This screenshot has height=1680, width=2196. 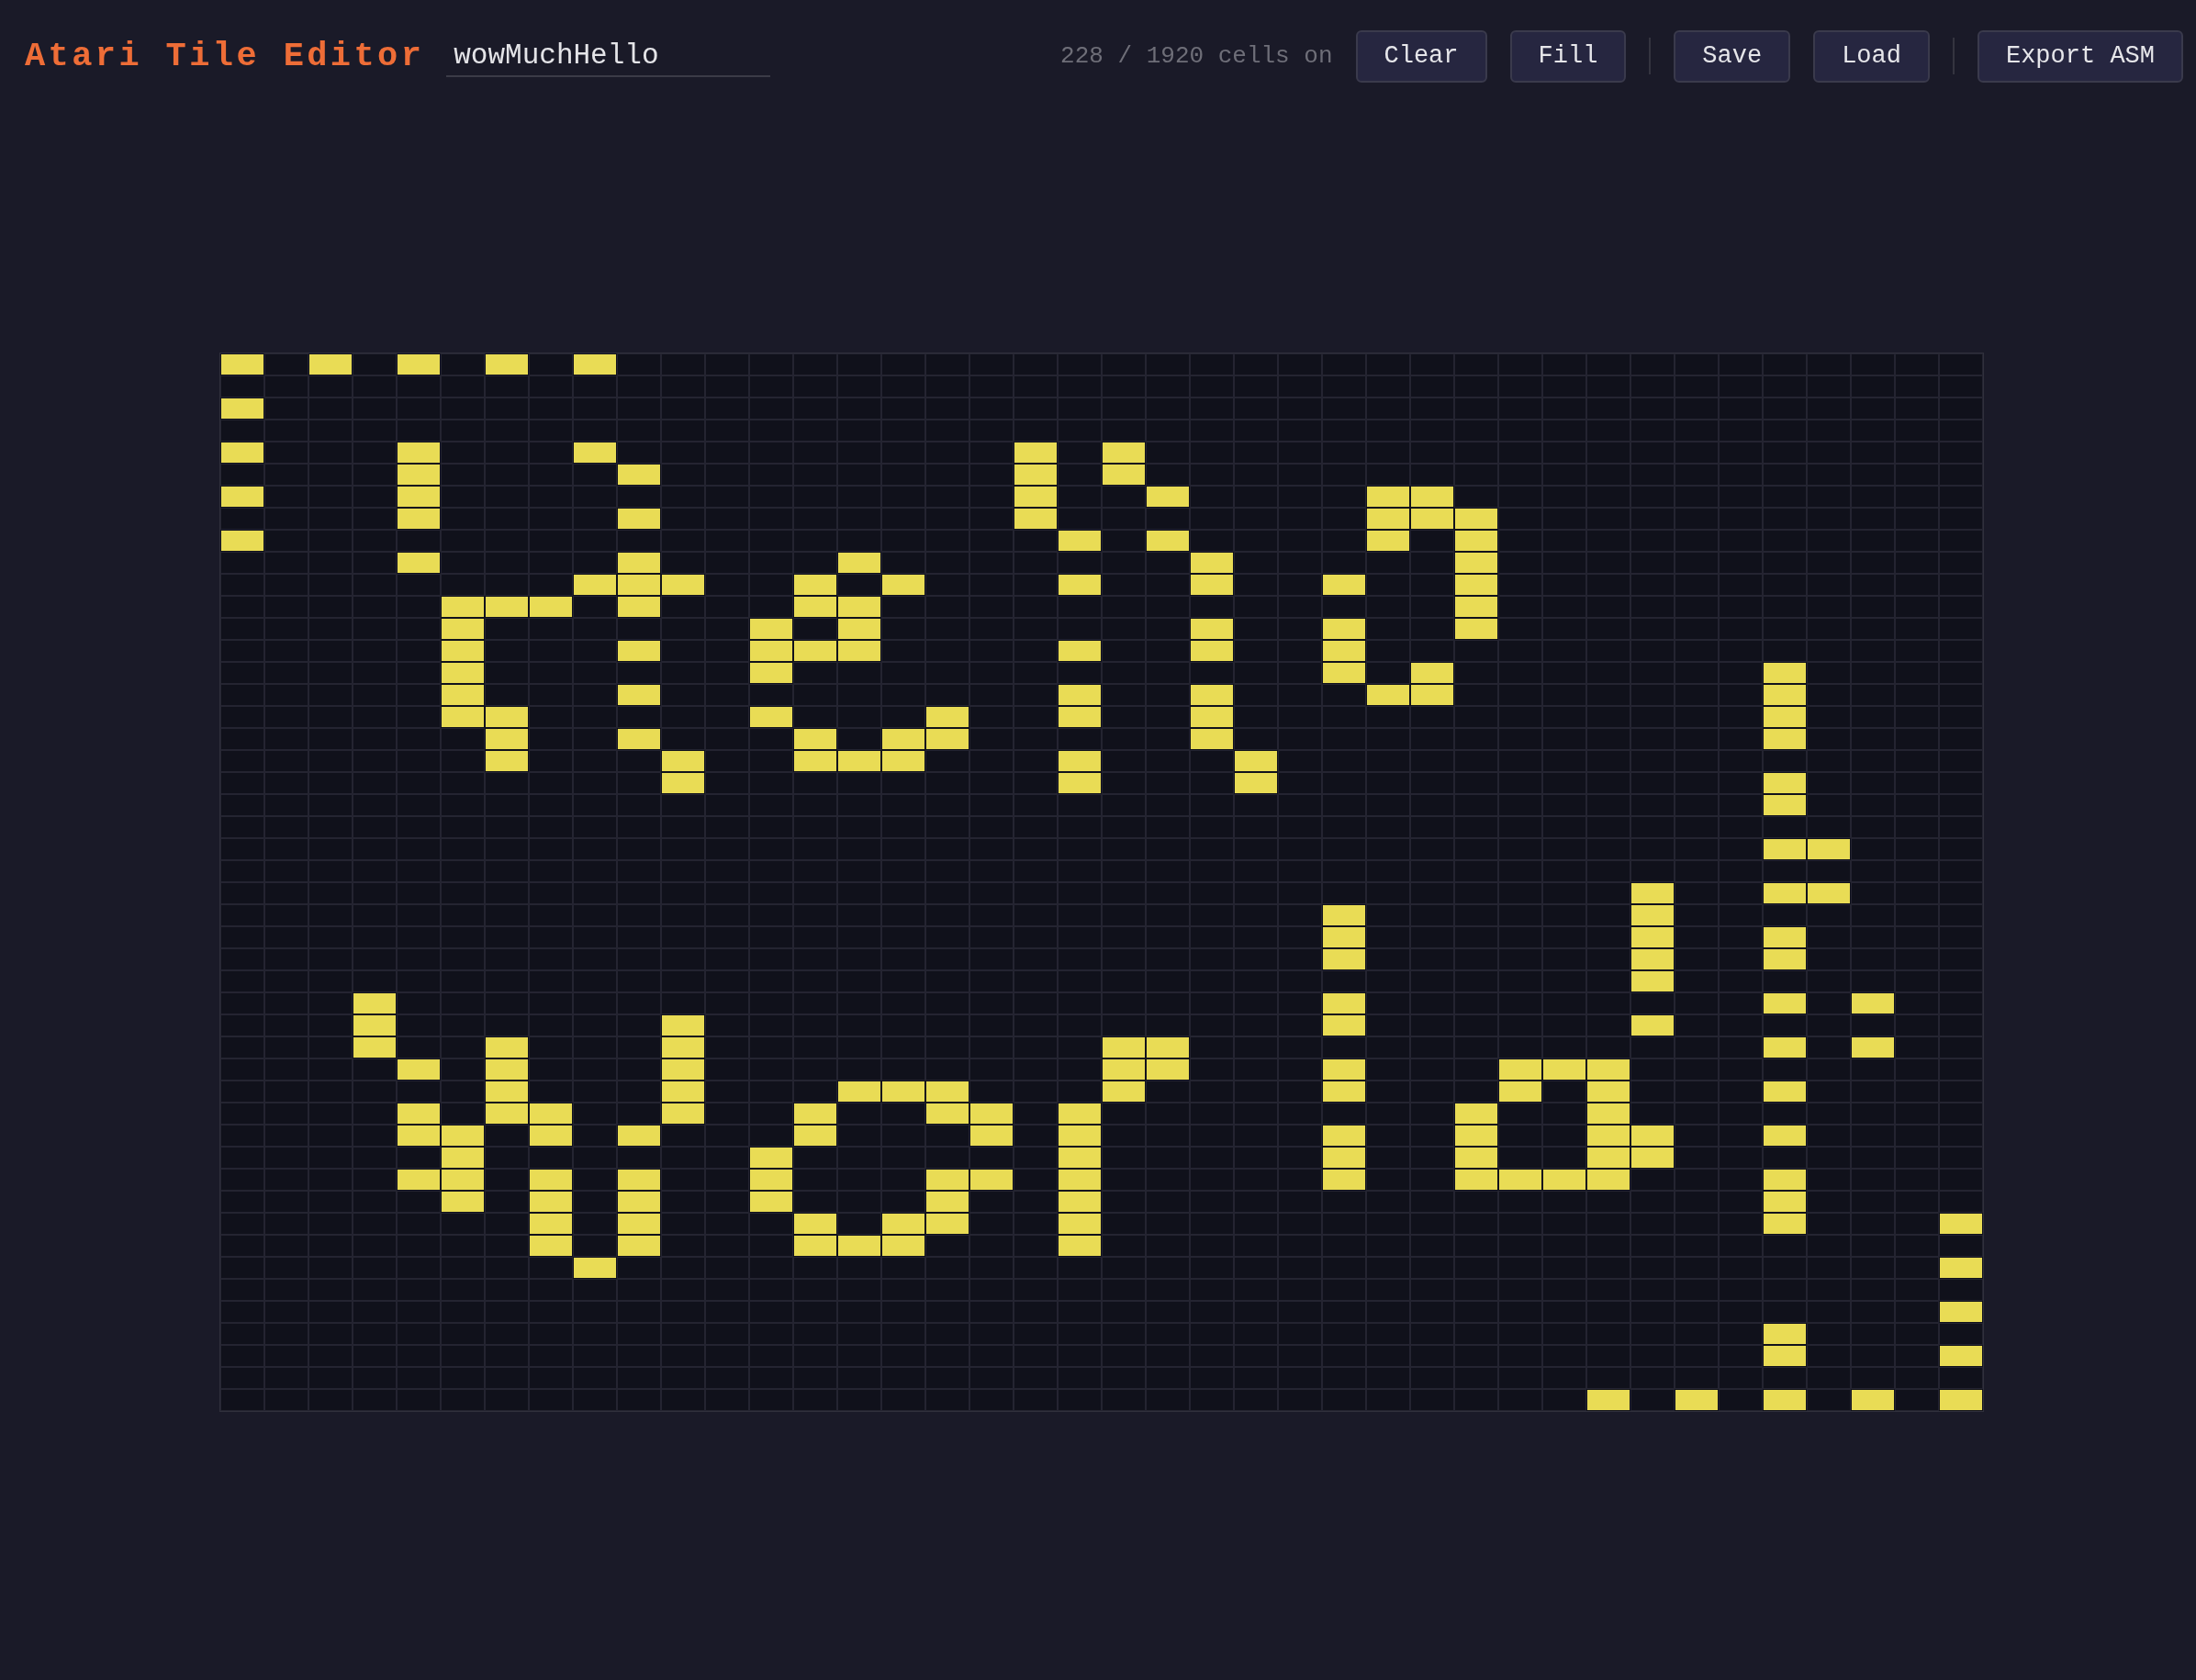 What do you see at coordinates (1568, 56) in the screenshot?
I see `toolbar-button: Fill` at bounding box center [1568, 56].